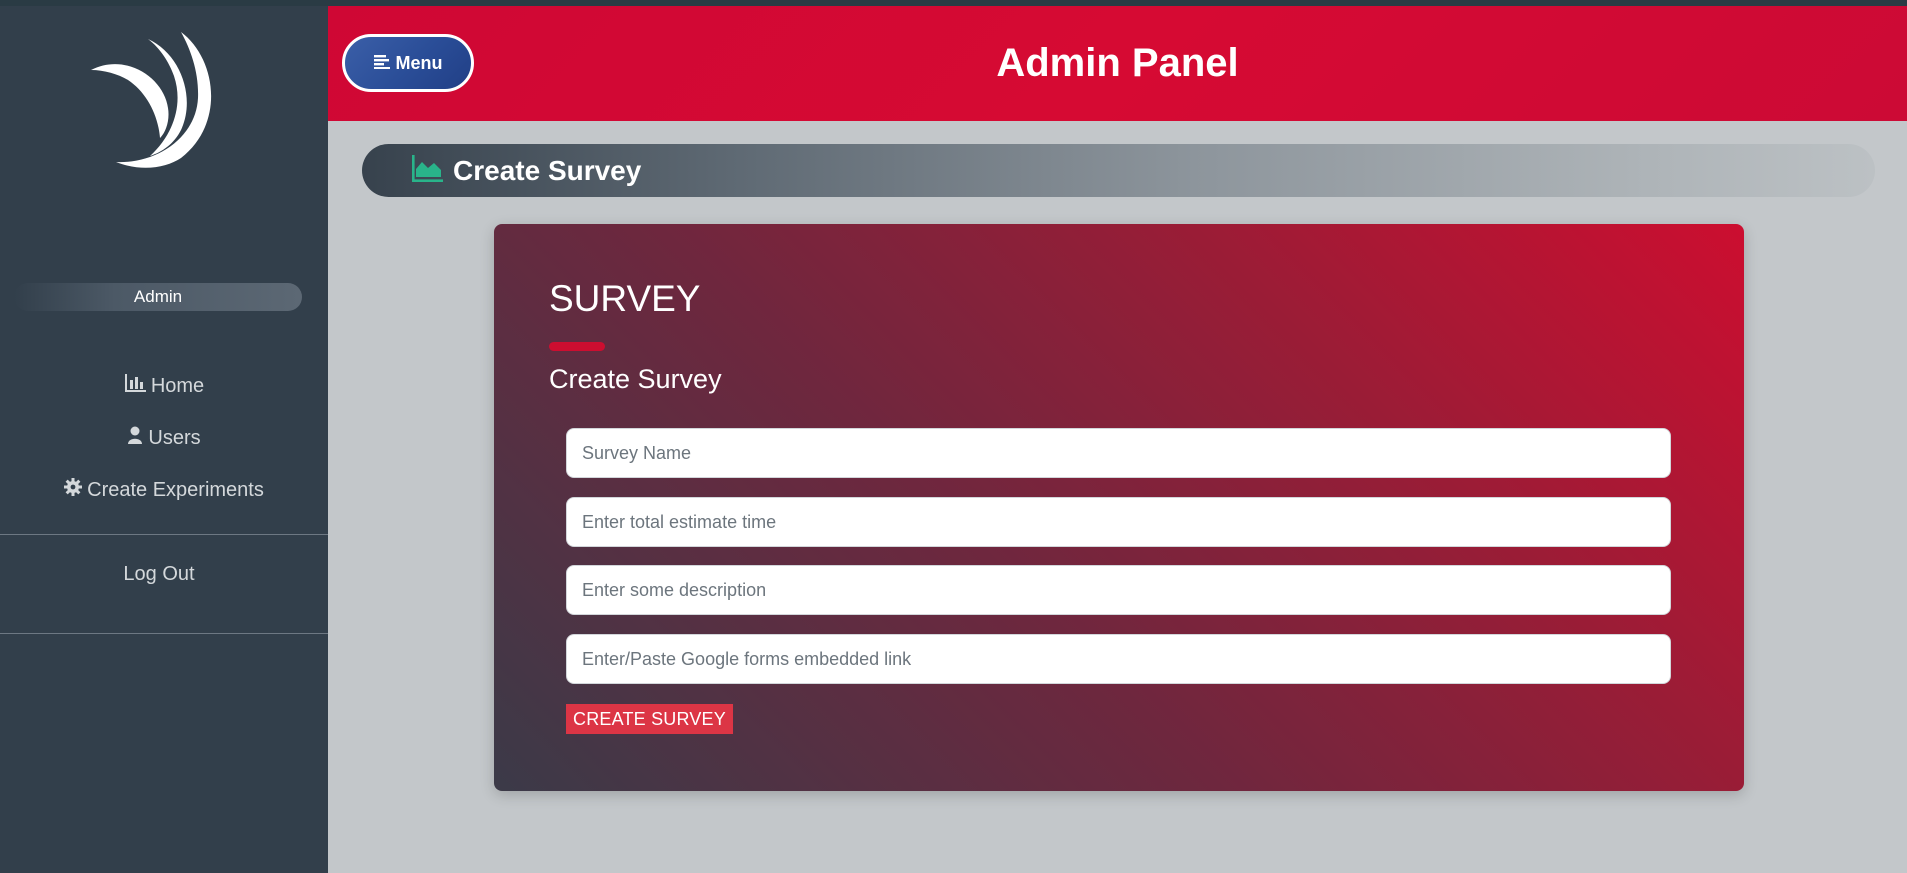 The image size is (1907, 873). I want to click on sidebar-item-label: Users, so click(174, 437).